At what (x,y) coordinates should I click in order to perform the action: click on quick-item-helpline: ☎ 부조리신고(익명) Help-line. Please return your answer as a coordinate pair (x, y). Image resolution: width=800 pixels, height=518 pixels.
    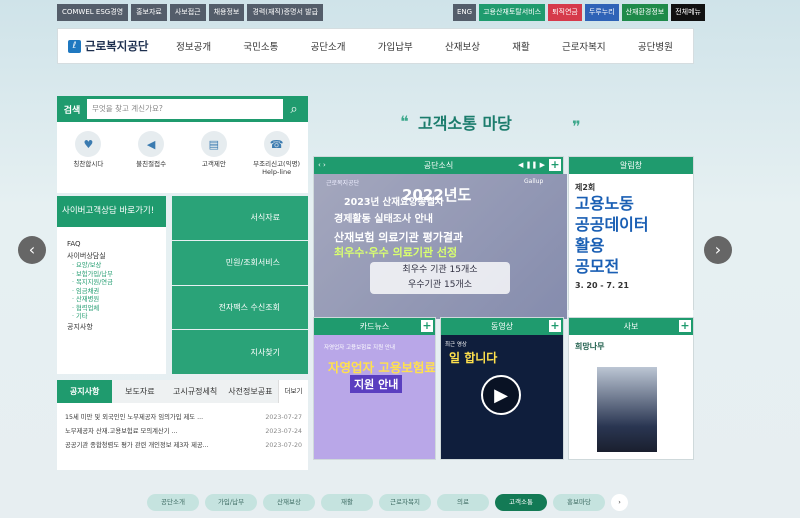
    Looking at the image, I should click on (277, 162).